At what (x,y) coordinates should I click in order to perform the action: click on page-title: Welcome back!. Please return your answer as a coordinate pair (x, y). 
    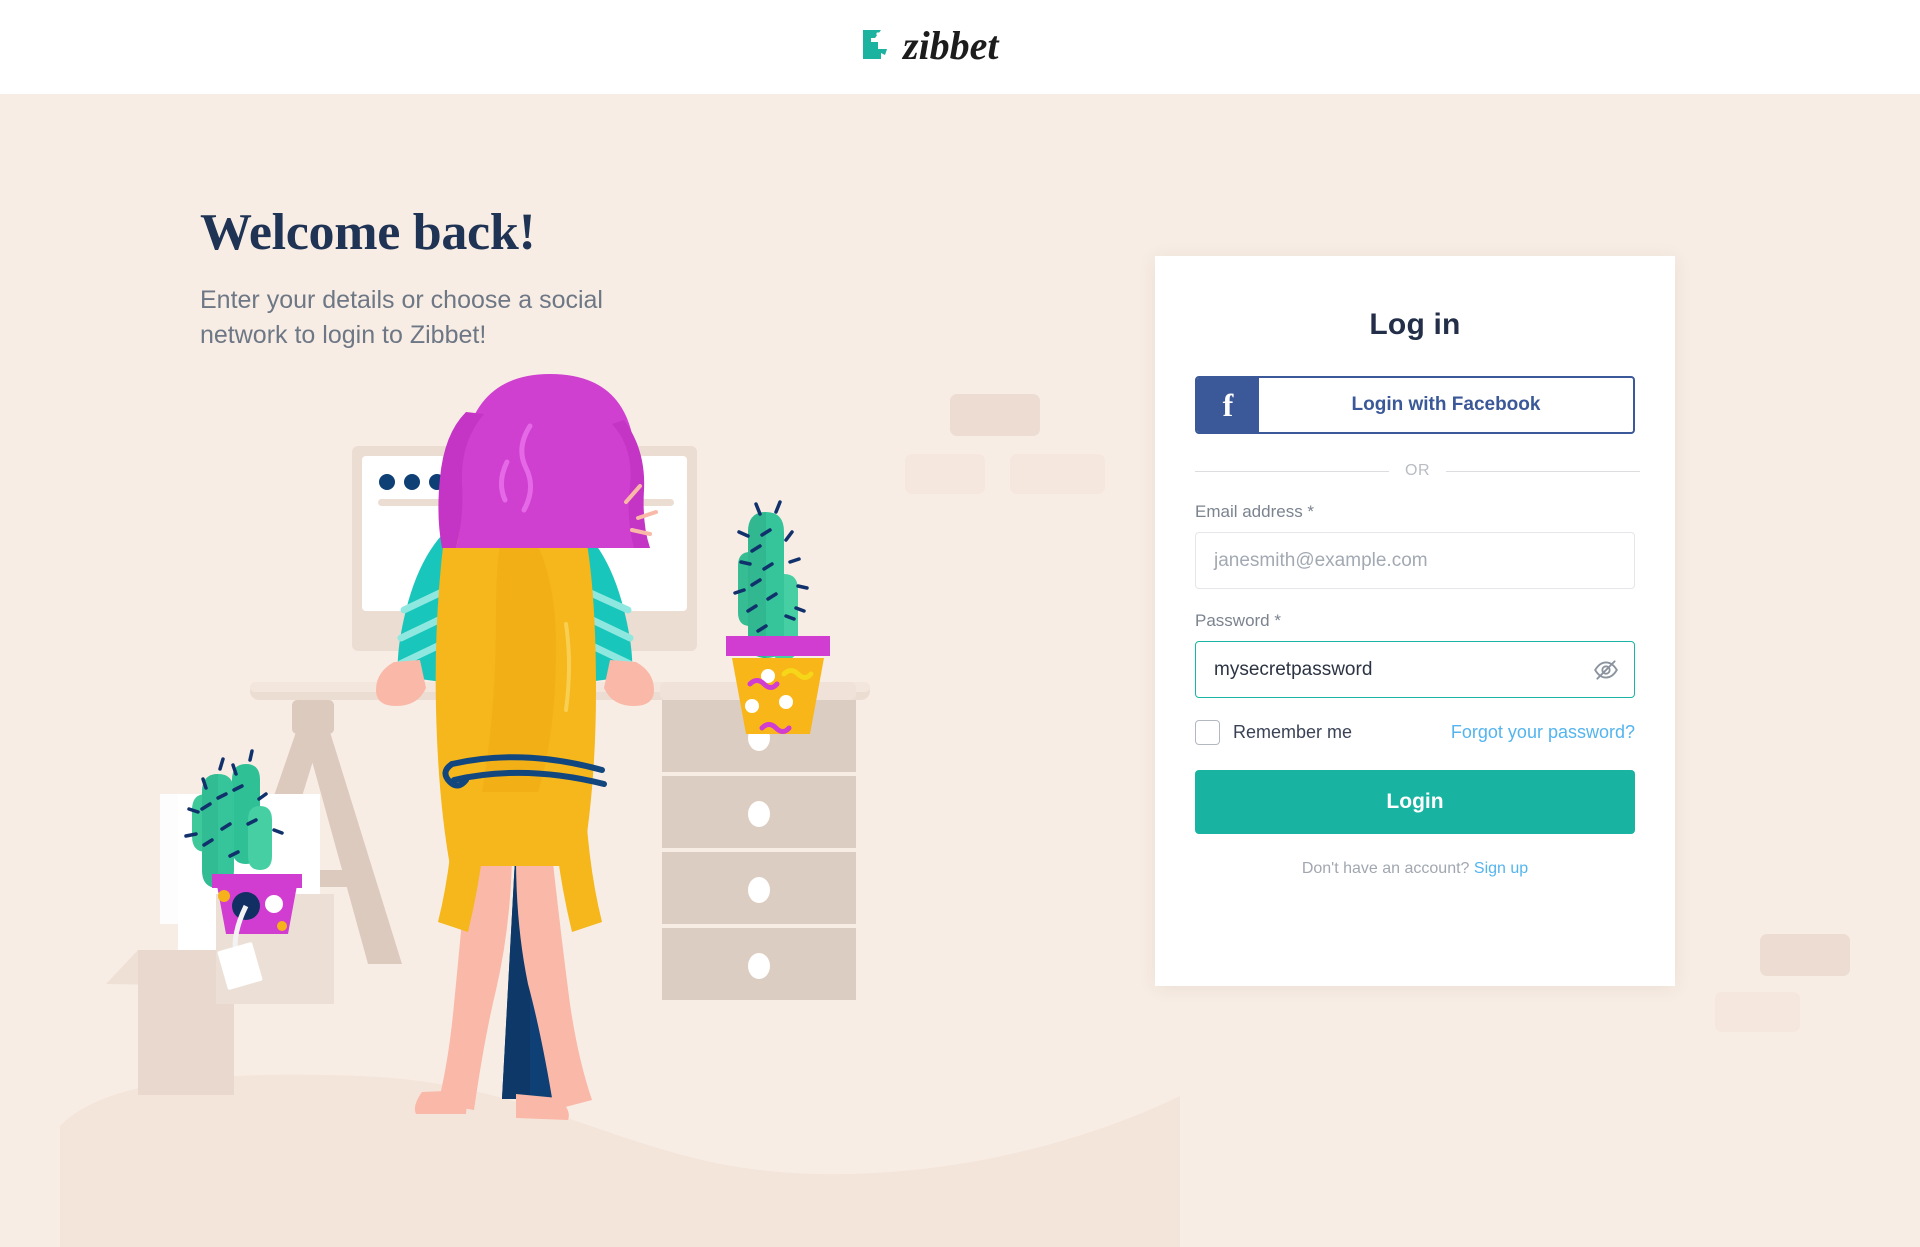
    Looking at the image, I should click on (368, 232).